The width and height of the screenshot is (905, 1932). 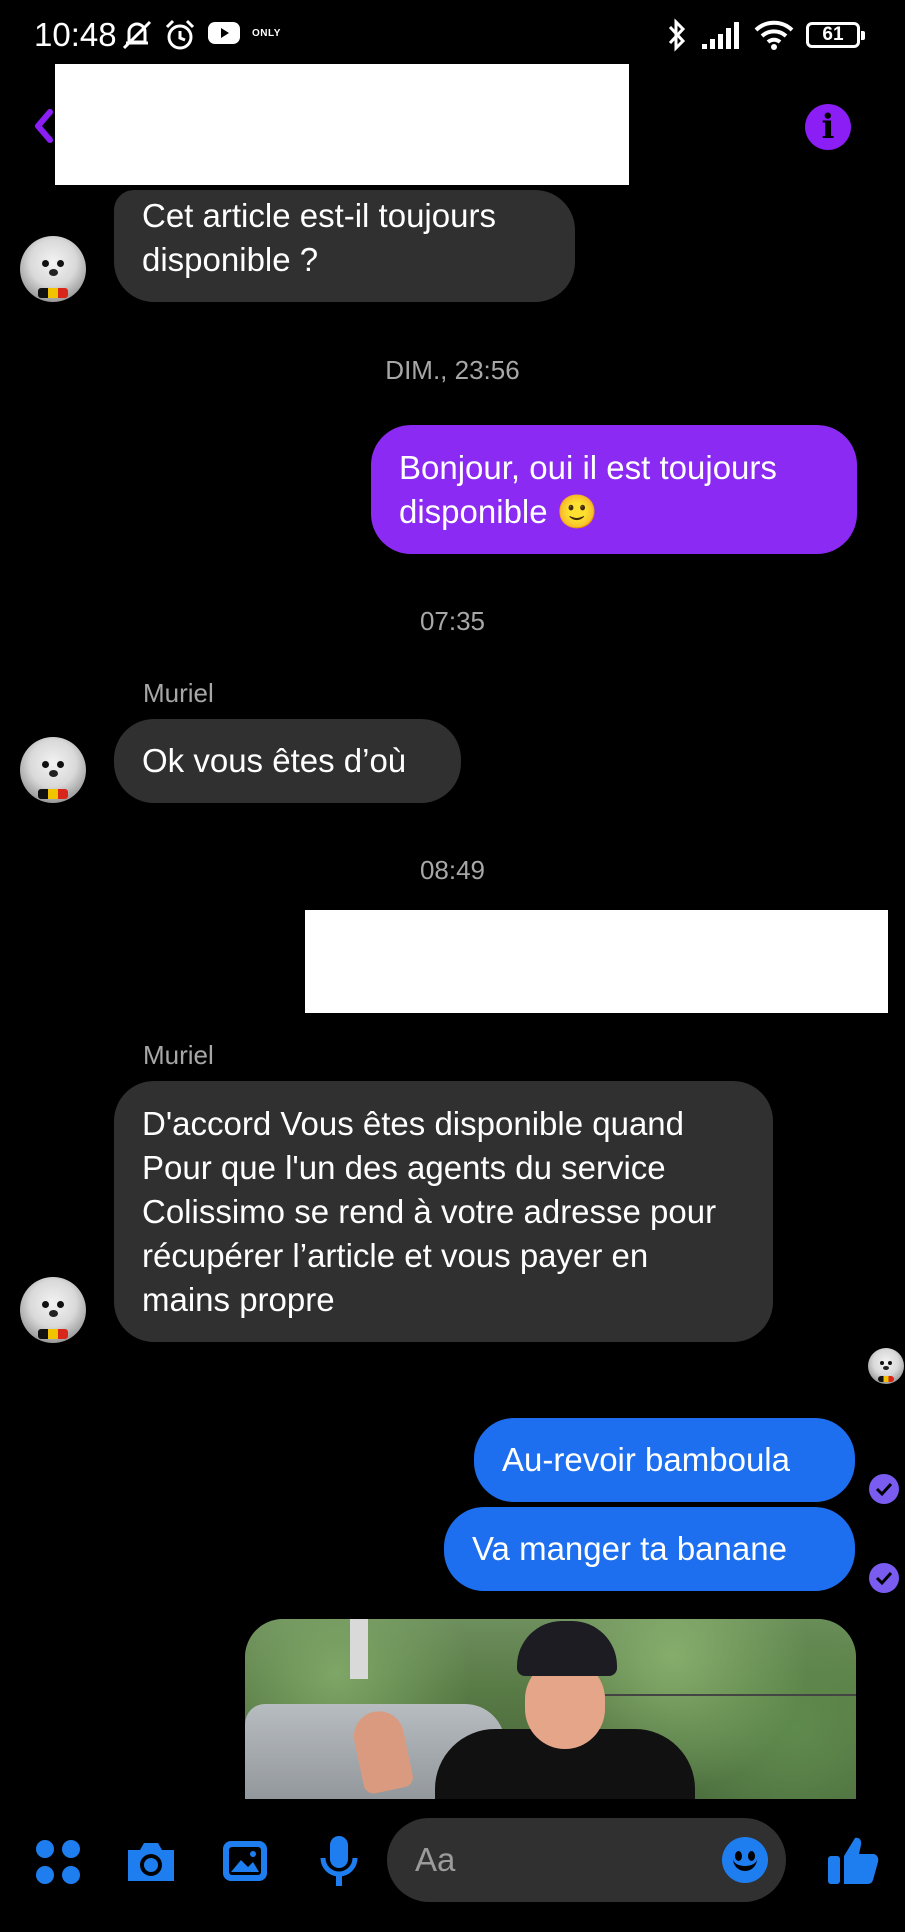 I want to click on wifi-icon, so click(x=774, y=35).